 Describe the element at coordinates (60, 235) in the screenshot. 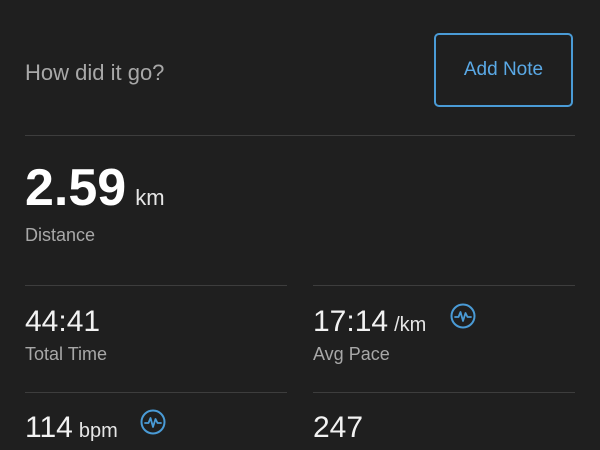

I see `distance-label: Distance` at that location.